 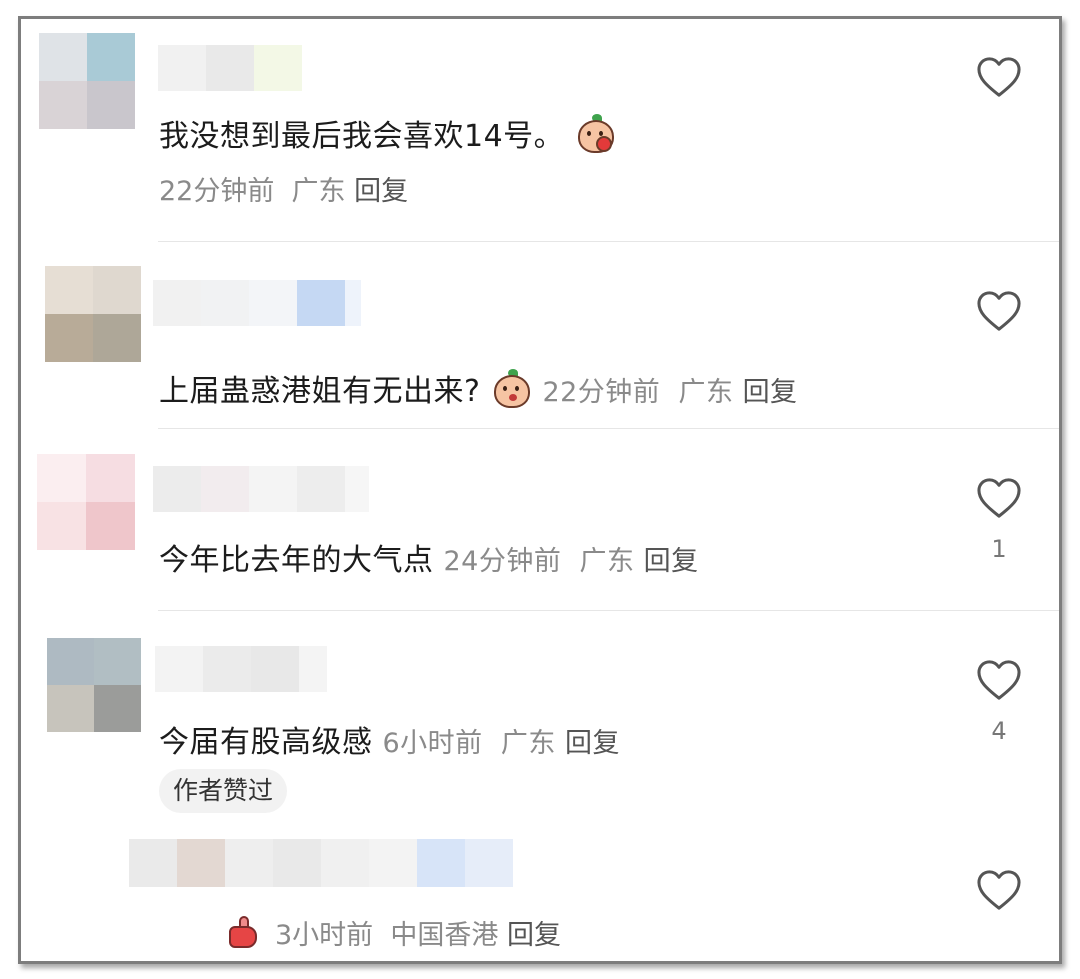 I want to click on comment-location: 中国香港, so click(x=444, y=935).